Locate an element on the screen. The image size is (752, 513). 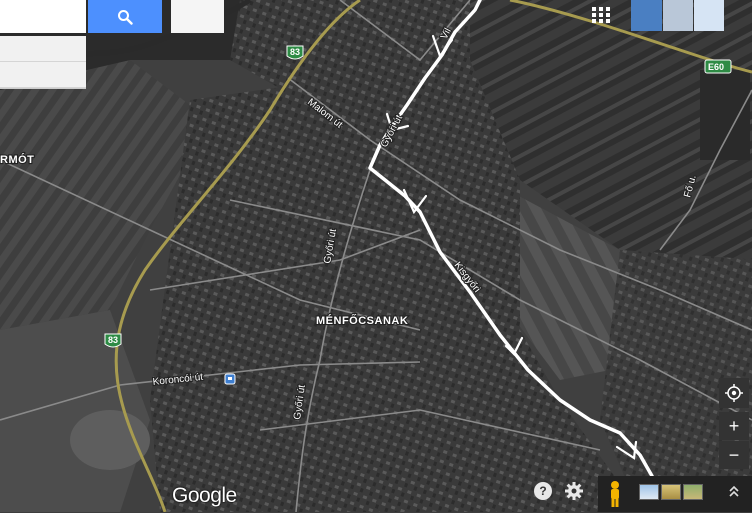
help-button: ? is located at coordinates (543, 491).